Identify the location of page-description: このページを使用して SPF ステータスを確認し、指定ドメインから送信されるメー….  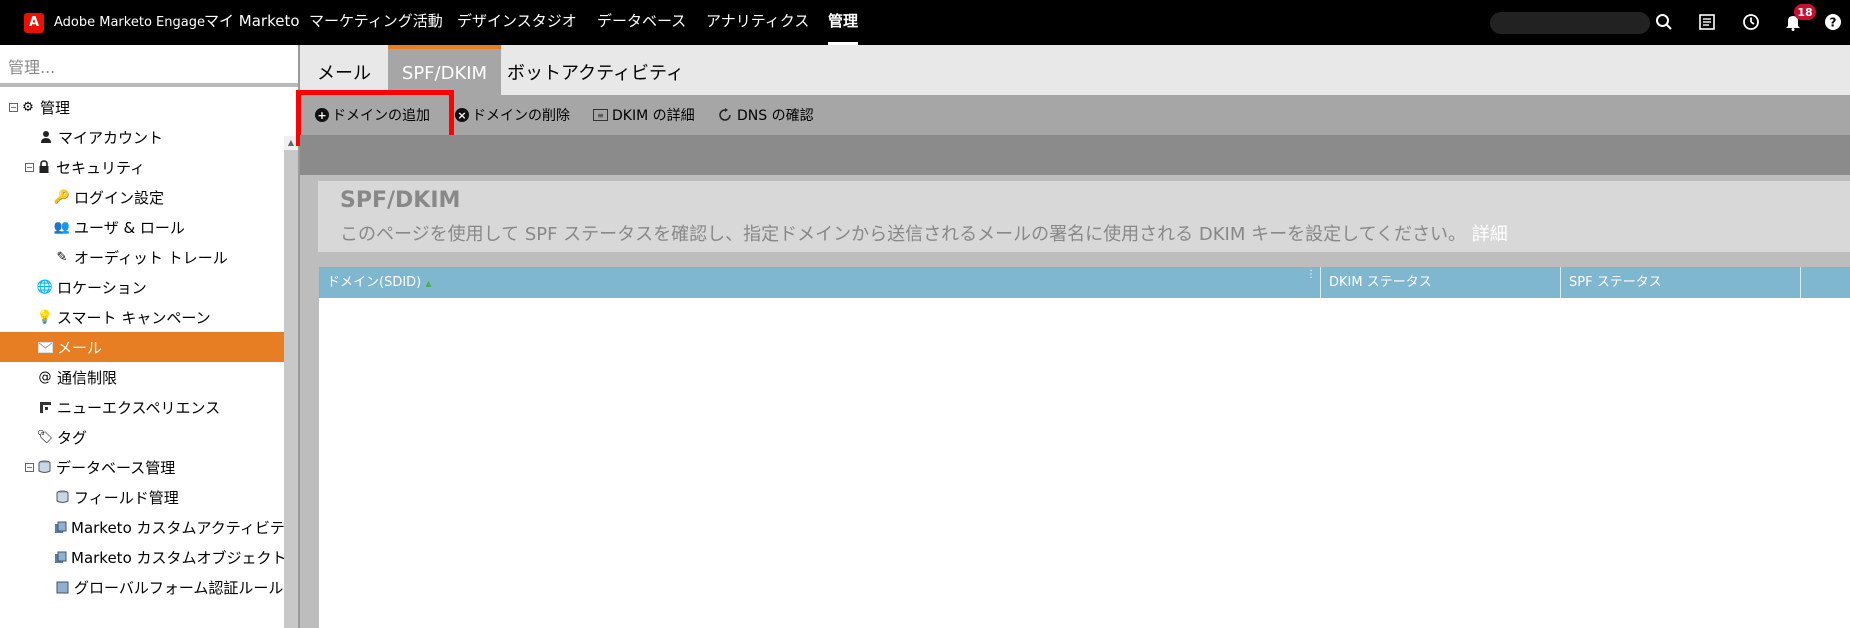
(924, 233).